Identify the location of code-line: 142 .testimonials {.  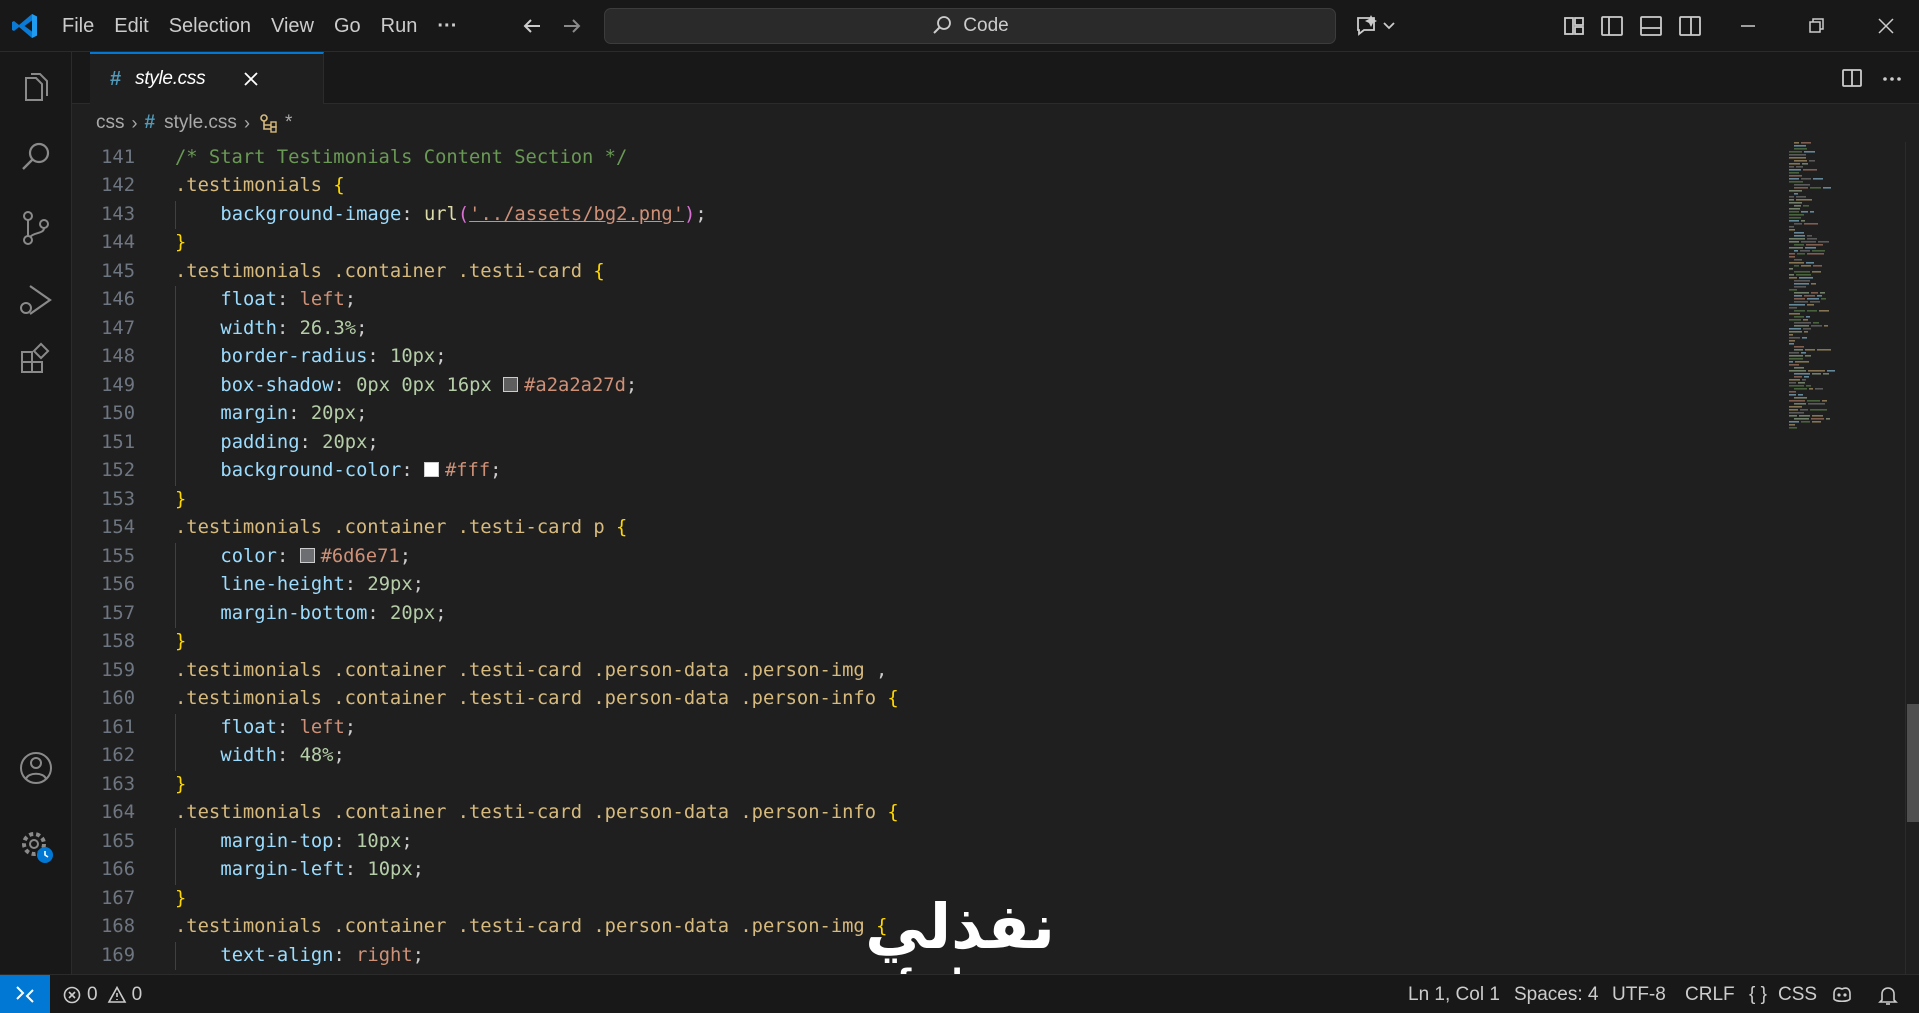
(926, 186).